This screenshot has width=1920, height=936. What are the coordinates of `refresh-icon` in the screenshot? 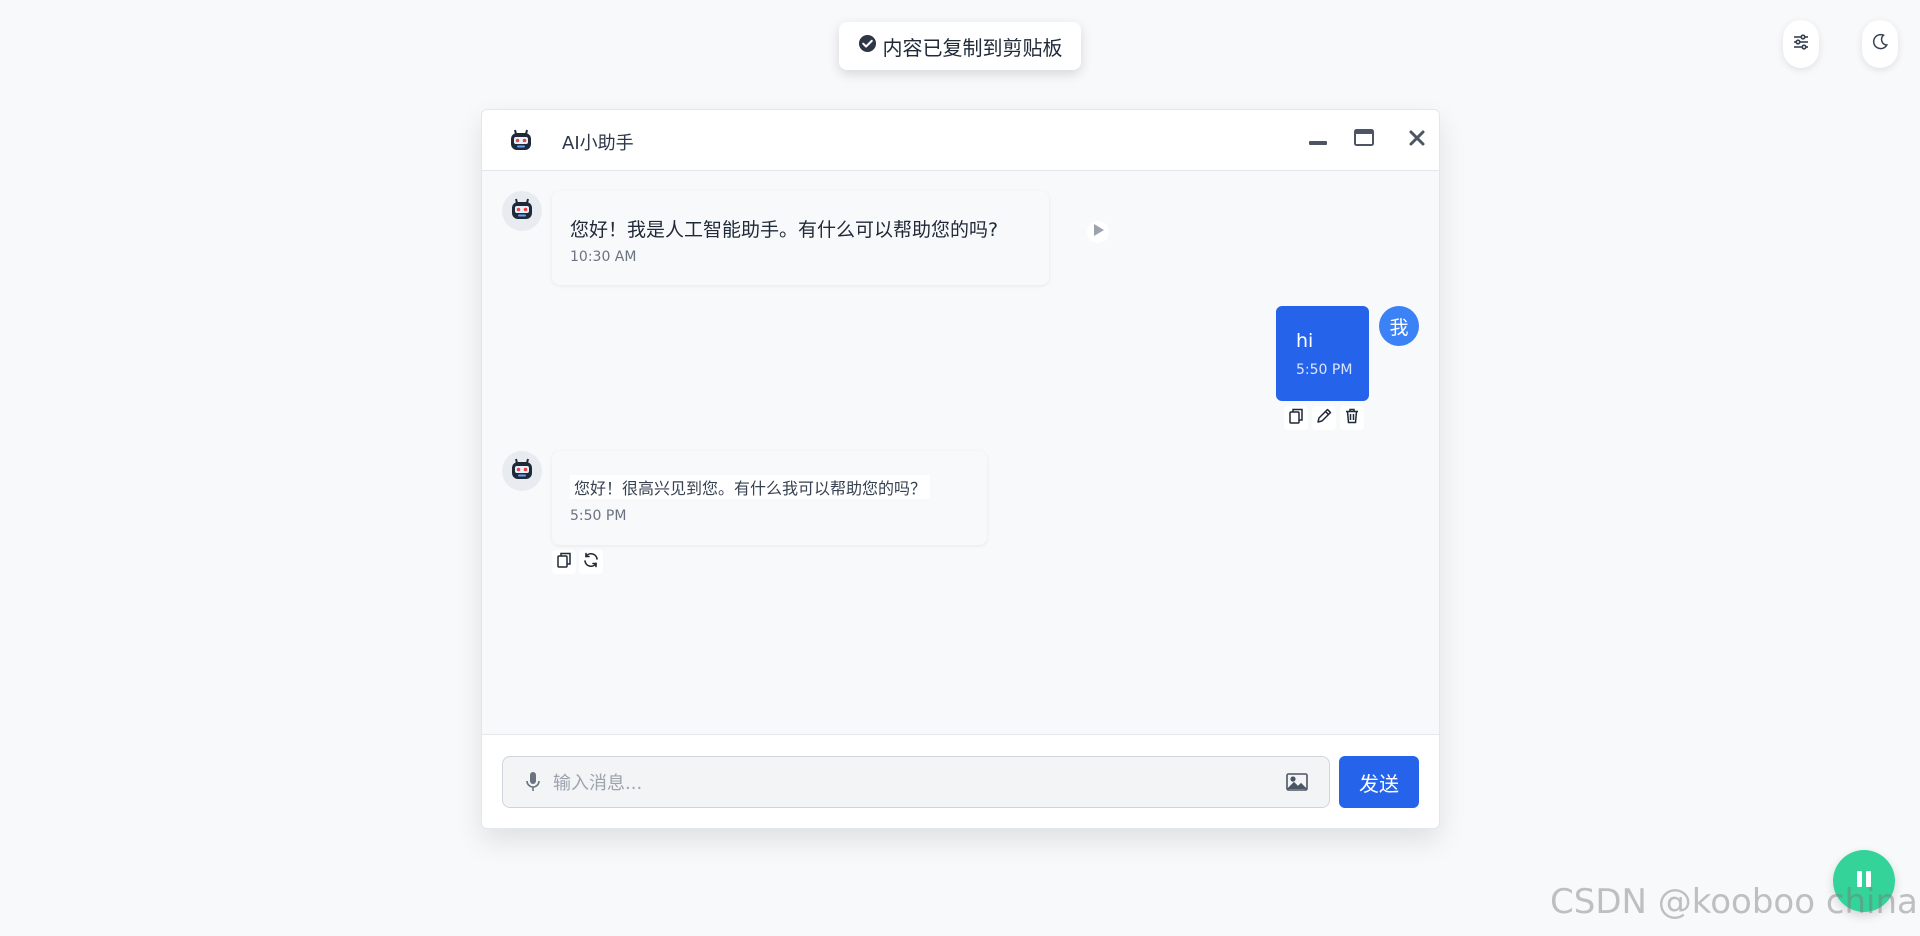 It's located at (591, 562).